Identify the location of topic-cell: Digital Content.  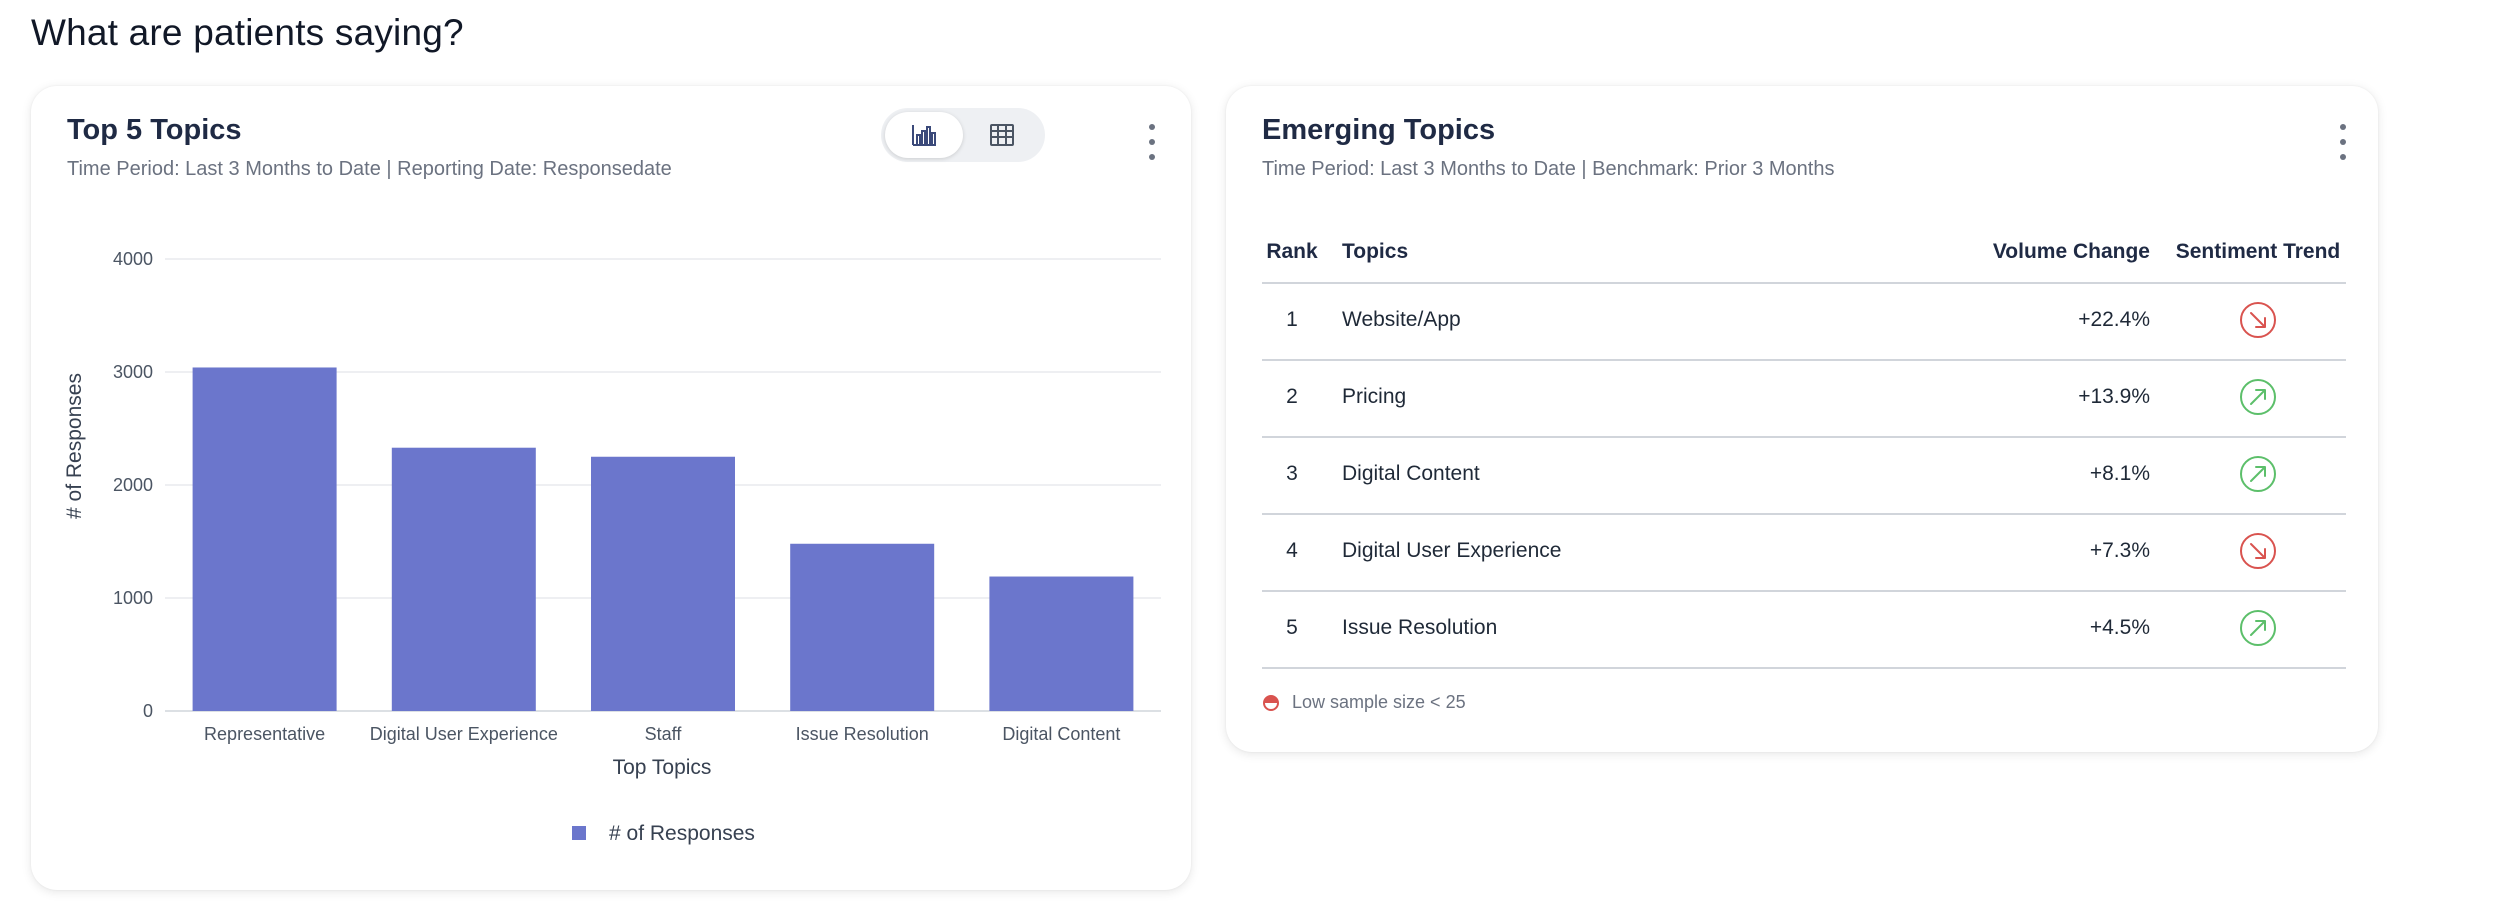
(1411, 474).